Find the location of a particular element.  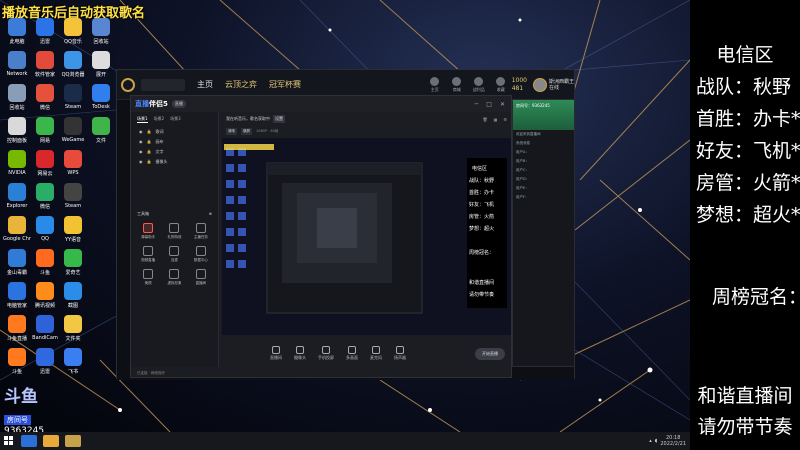

desktop-icon: 网易云 is located at coordinates (45, 163).